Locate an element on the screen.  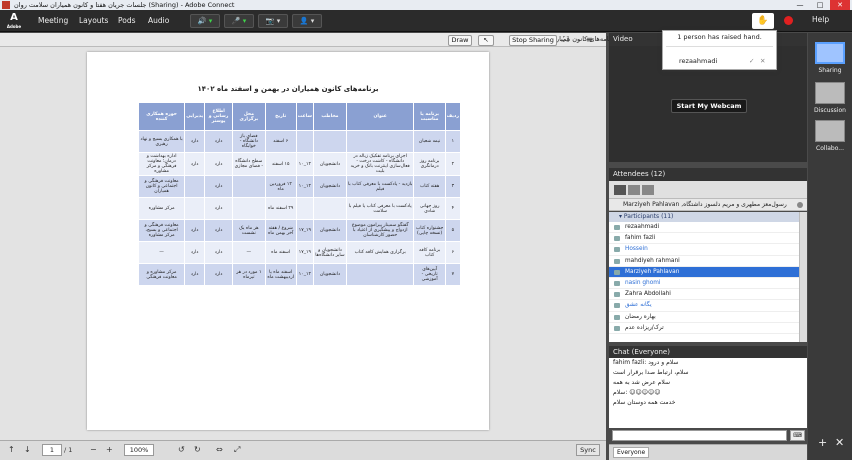
list-view-icon is located at coordinates (620, 190).